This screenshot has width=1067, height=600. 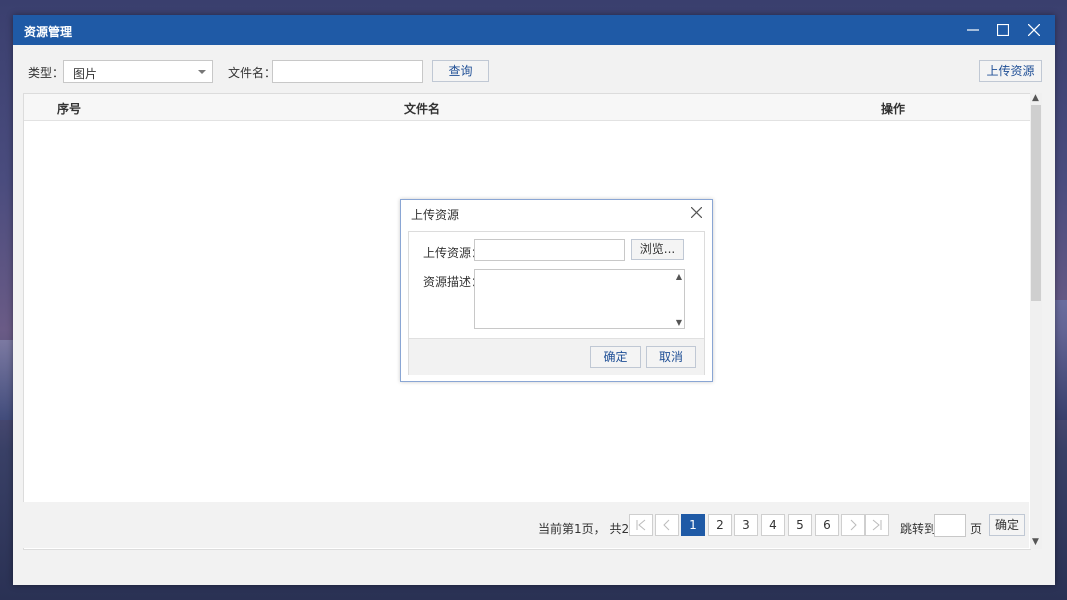 What do you see at coordinates (615, 357) in the screenshot?
I see `confirm-button: 确定` at bounding box center [615, 357].